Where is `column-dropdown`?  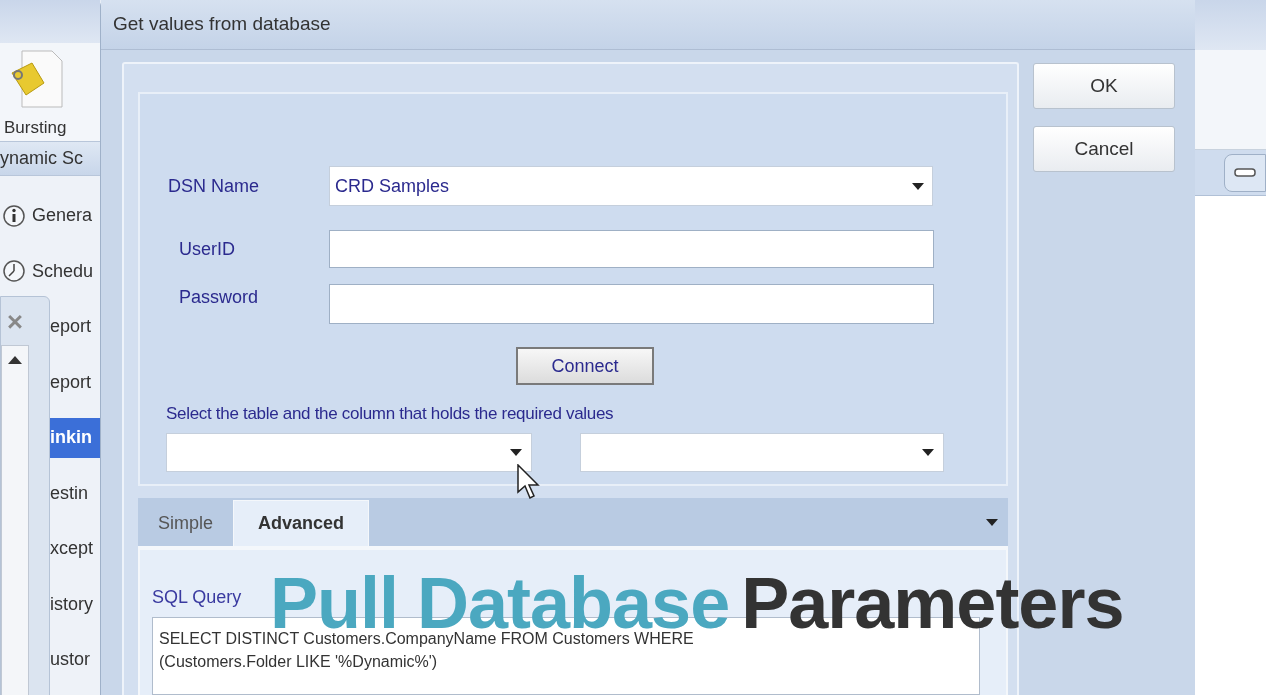
column-dropdown is located at coordinates (762, 452).